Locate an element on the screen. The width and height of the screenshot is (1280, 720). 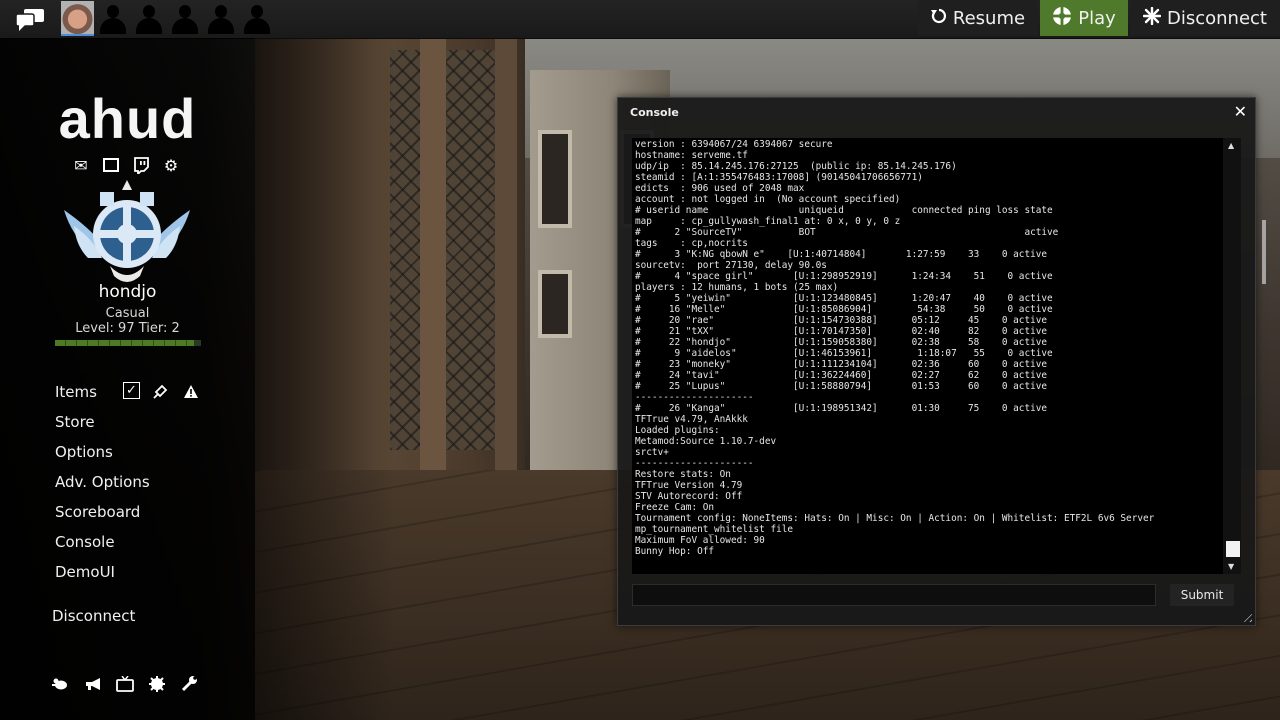
twitch-icon is located at coordinates (141, 165).